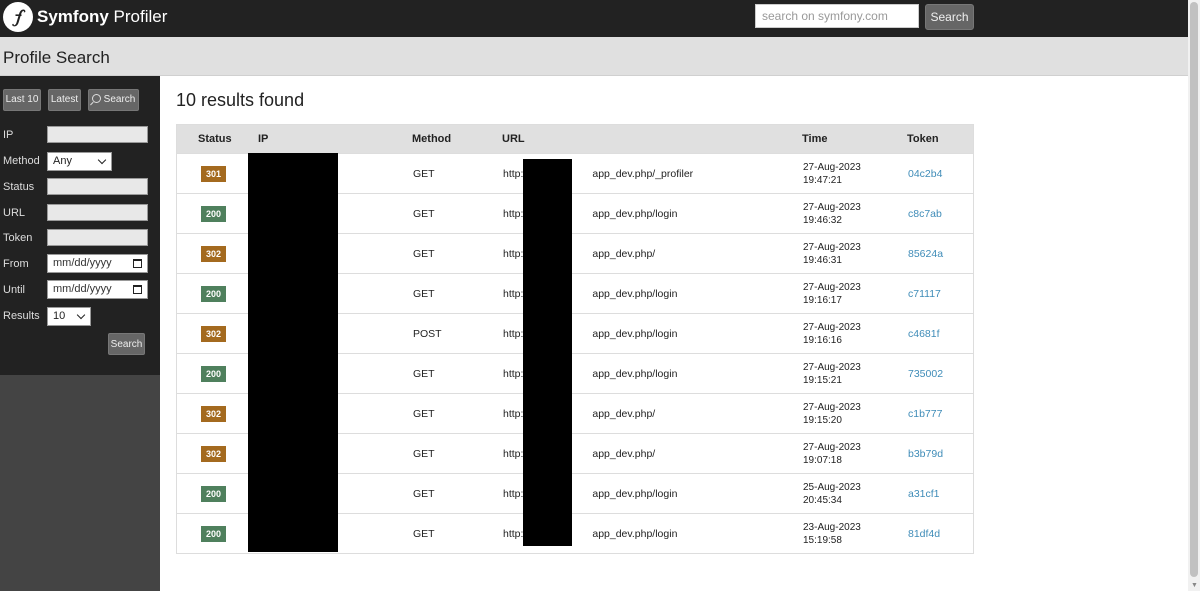 This screenshot has width=1200, height=591. What do you see at coordinates (240, 100) in the screenshot?
I see `results-count: 10 results found` at bounding box center [240, 100].